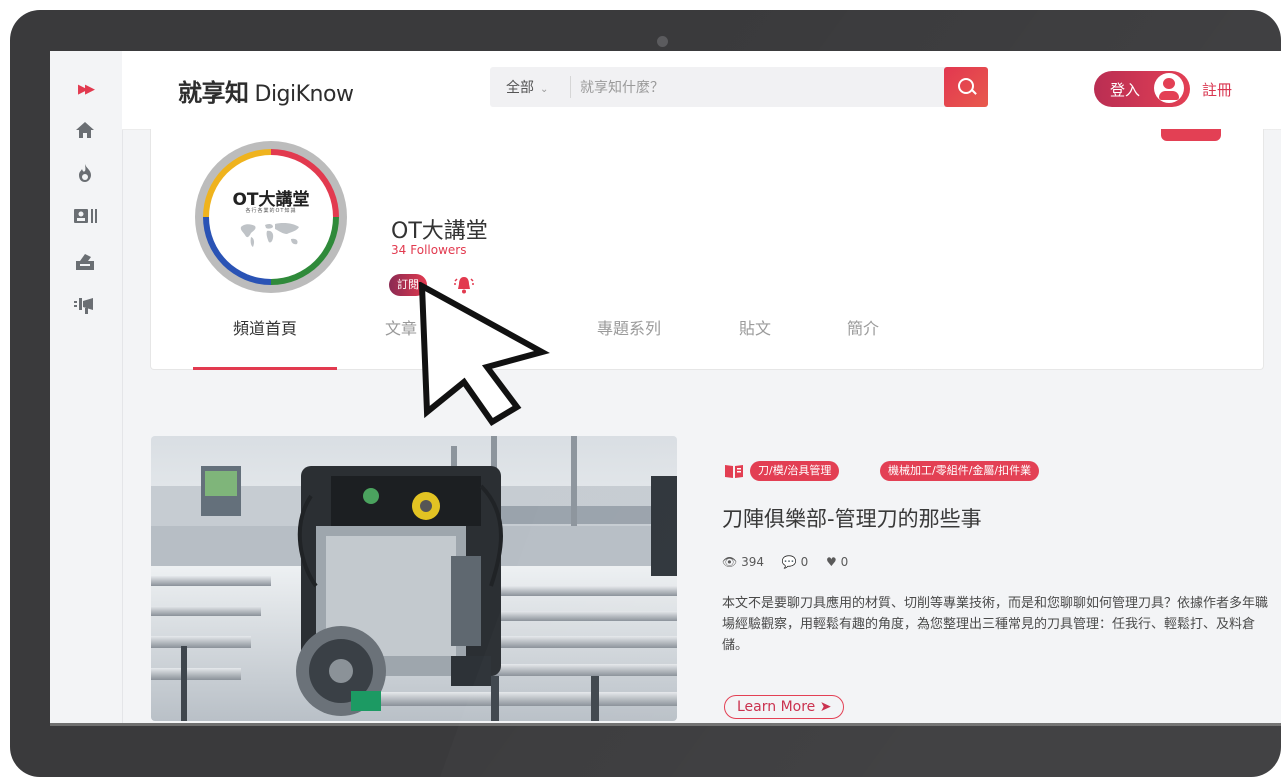 This screenshot has height=777, width=1281. I want to click on camera-dot, so click(662, 41).